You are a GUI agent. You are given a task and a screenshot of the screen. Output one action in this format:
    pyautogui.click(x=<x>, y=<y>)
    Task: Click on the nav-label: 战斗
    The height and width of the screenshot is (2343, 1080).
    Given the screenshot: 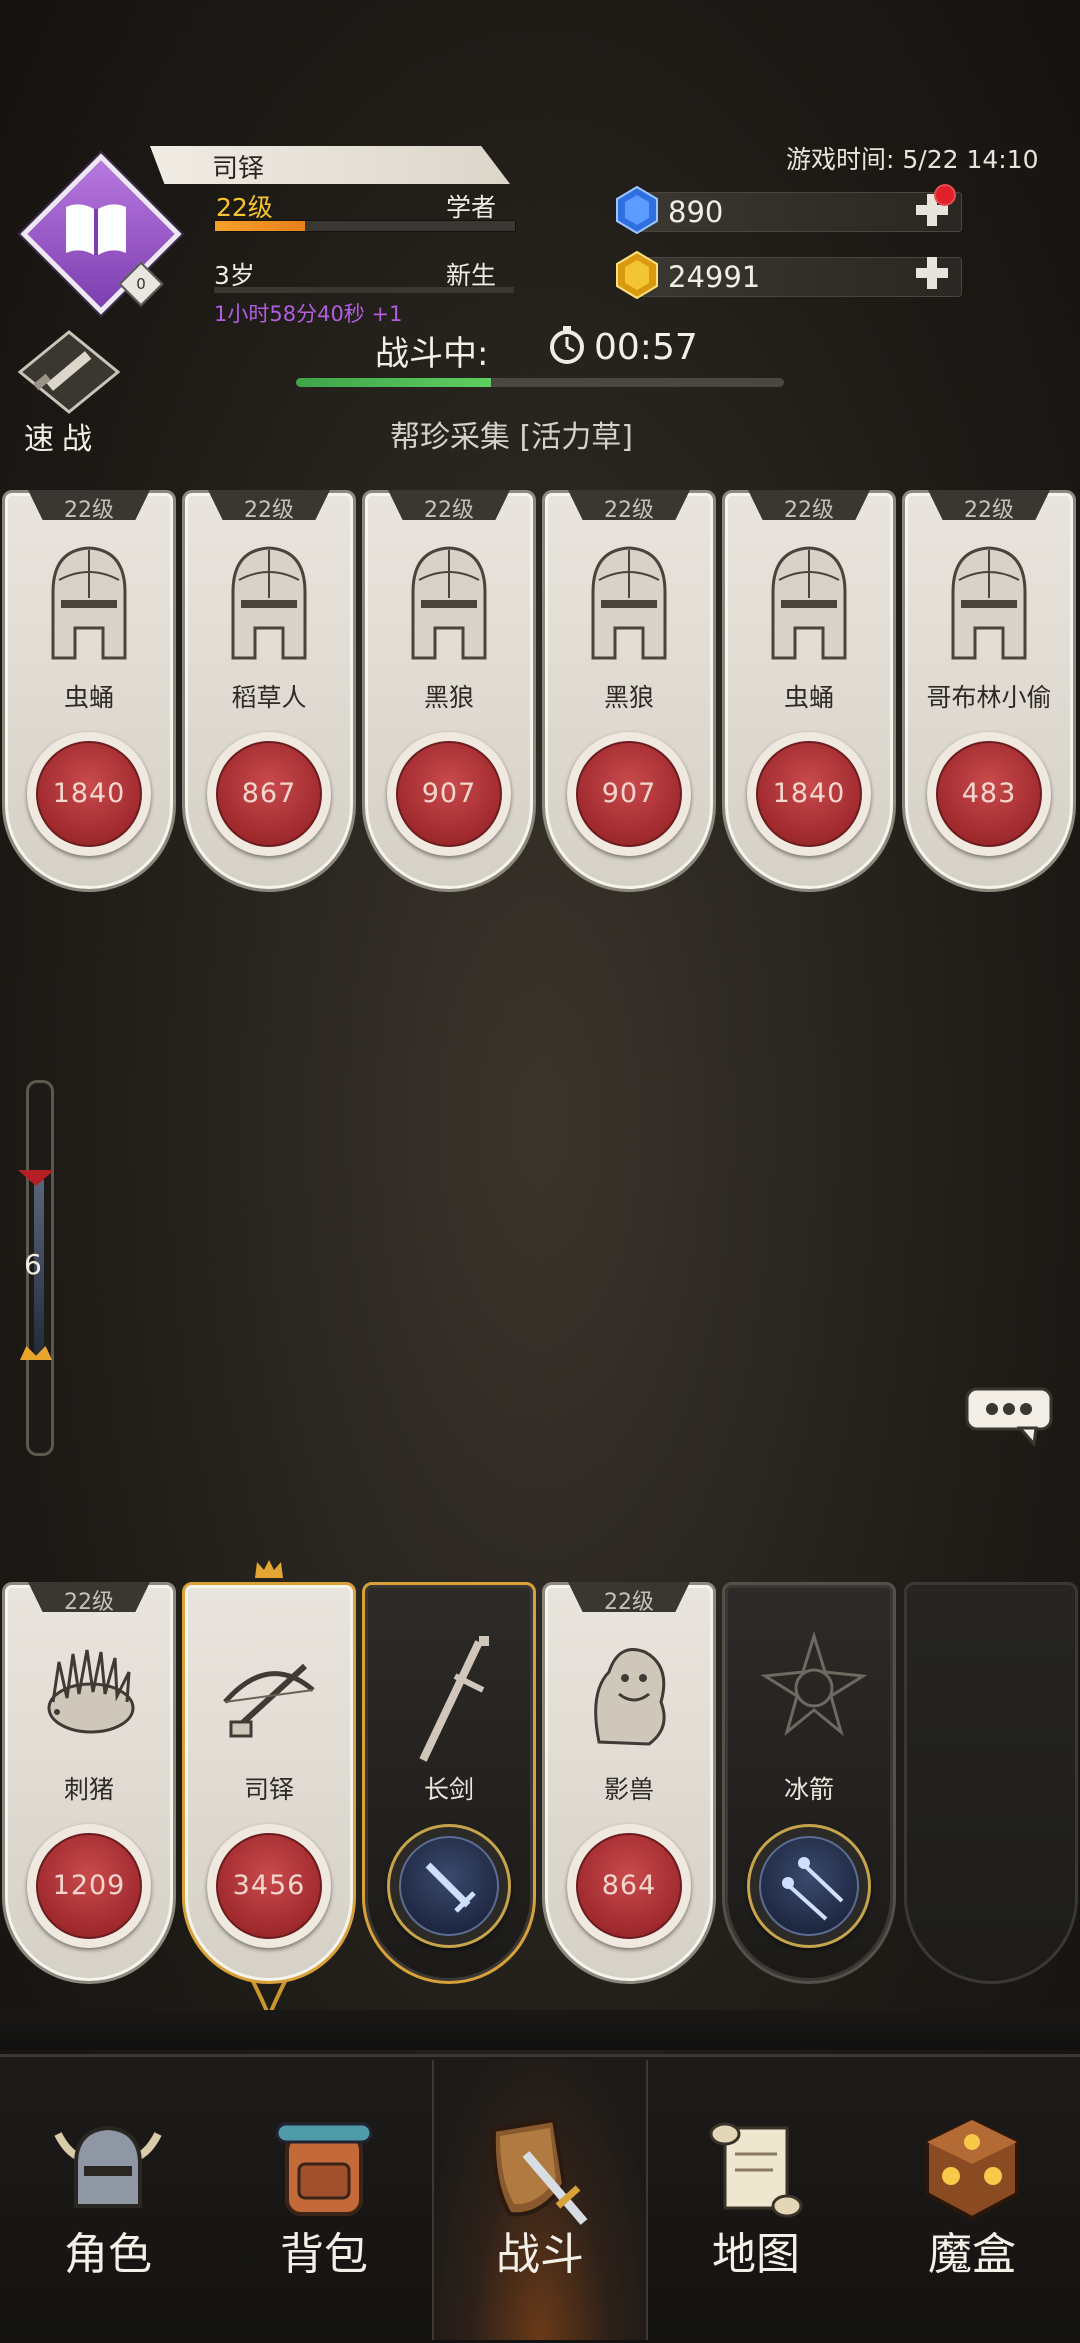 What is the action you would take?
    pyautogui.click(x=540, y=2254)
    